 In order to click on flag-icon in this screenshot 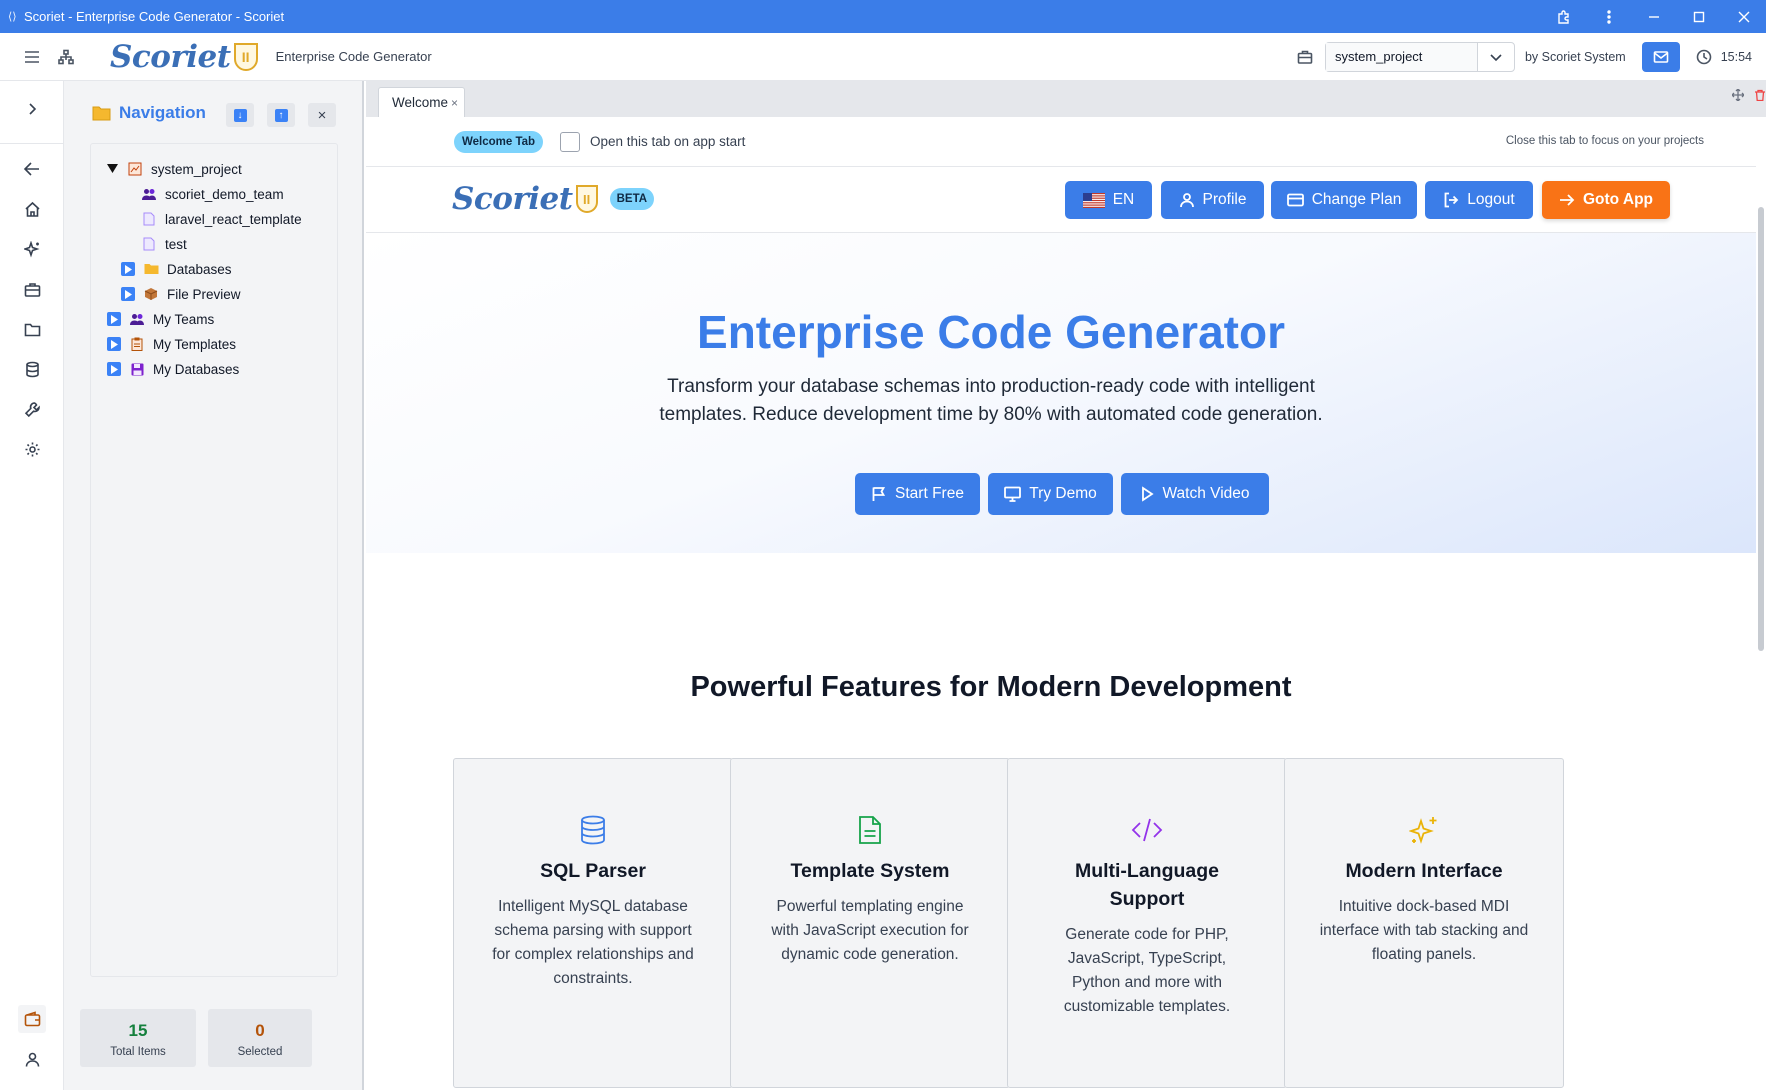, I will do `click(879, 494)`.